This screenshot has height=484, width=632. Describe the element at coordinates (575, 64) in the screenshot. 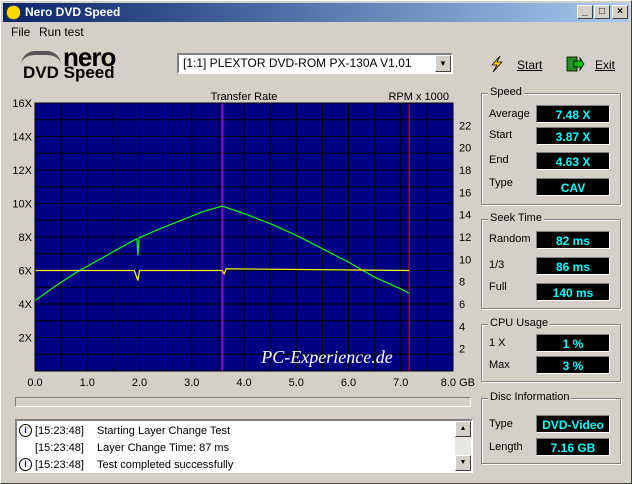

I see `exit-door-icon` at that location.